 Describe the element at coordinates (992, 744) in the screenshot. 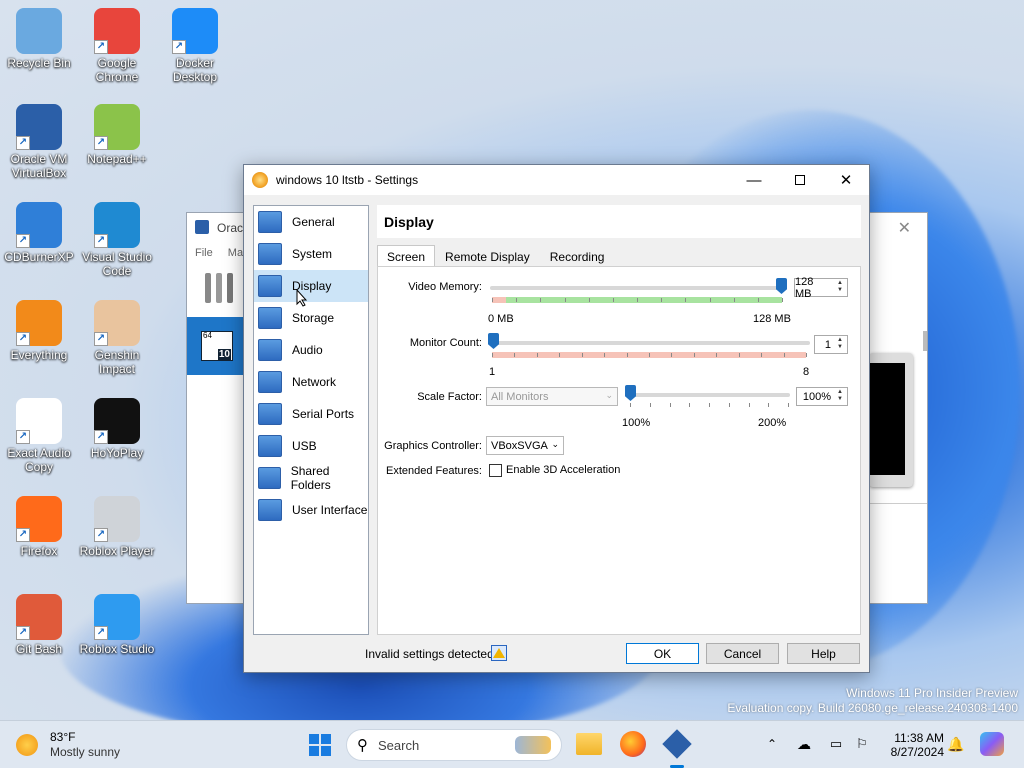

I see `copilot-icon` at that location.